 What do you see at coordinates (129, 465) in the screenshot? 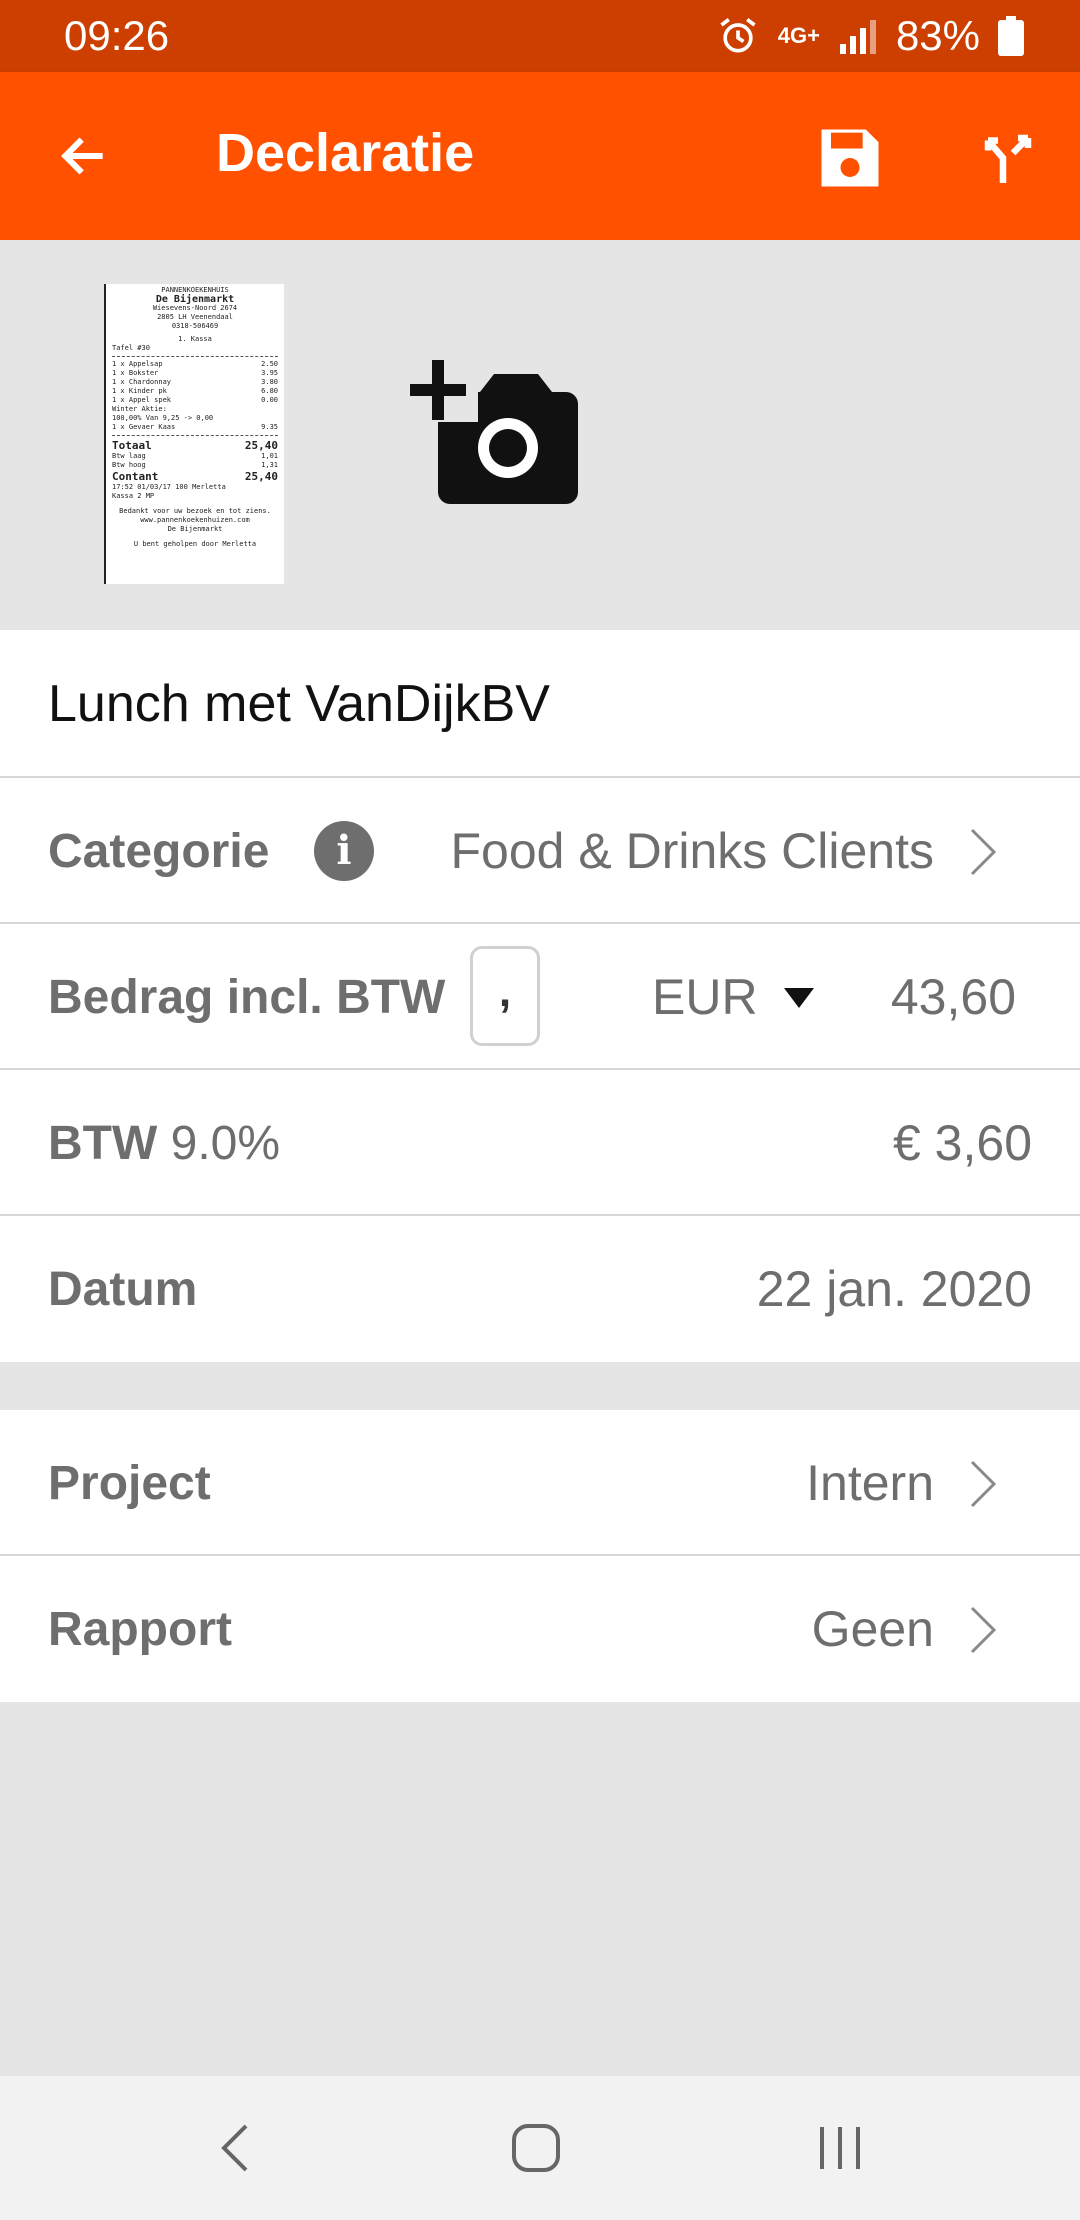
I see `receipt-item: Btw hoog` at bounding box center [129, 465].